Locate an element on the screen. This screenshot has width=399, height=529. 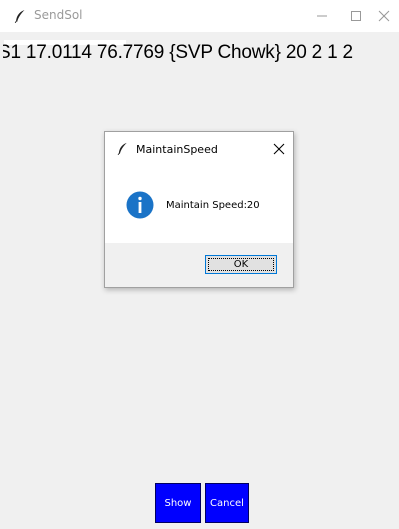
title-bar: SendSol is located at coordinates (199, 16).